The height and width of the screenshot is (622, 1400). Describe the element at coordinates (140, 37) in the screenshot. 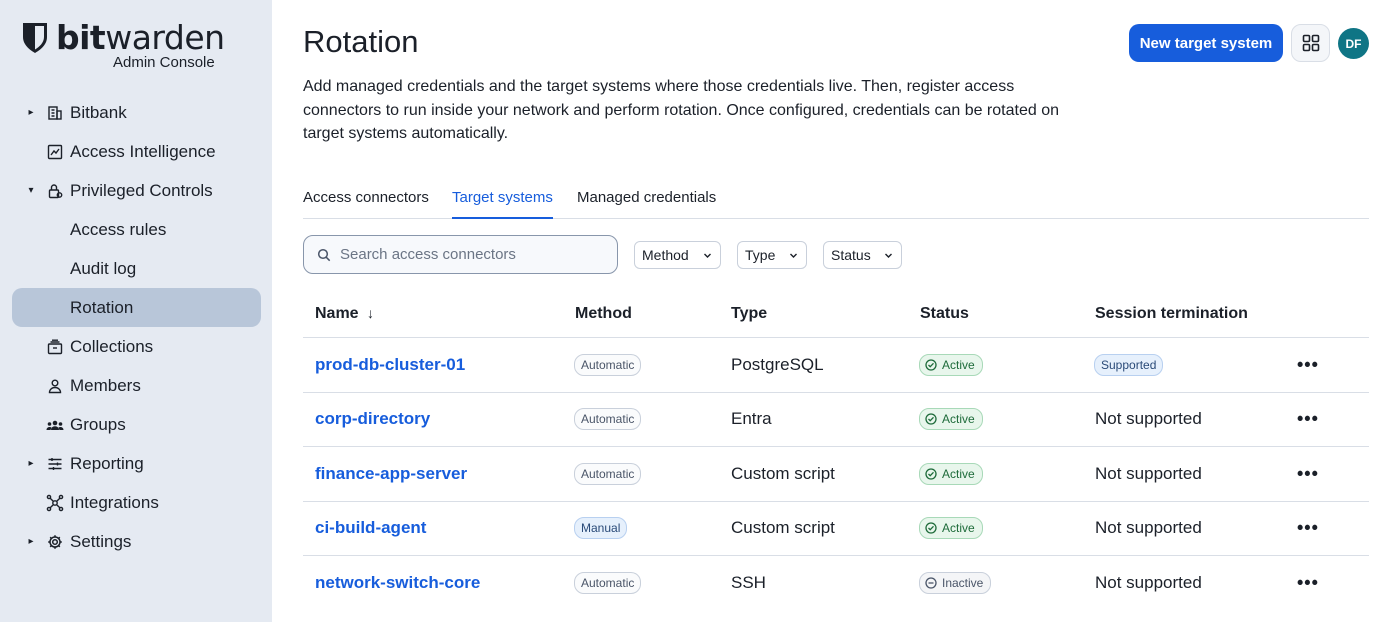

I see `brand-name: bitwarden` at that location.